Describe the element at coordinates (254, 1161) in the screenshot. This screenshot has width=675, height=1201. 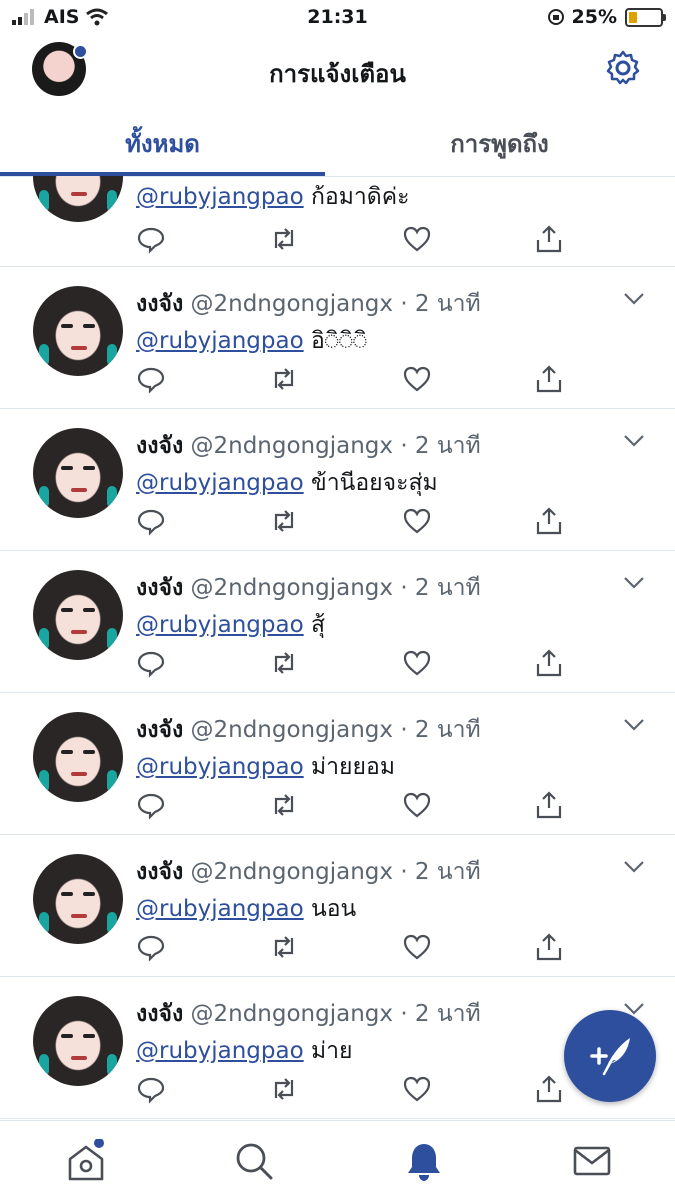
I see `search-icon` at that location.